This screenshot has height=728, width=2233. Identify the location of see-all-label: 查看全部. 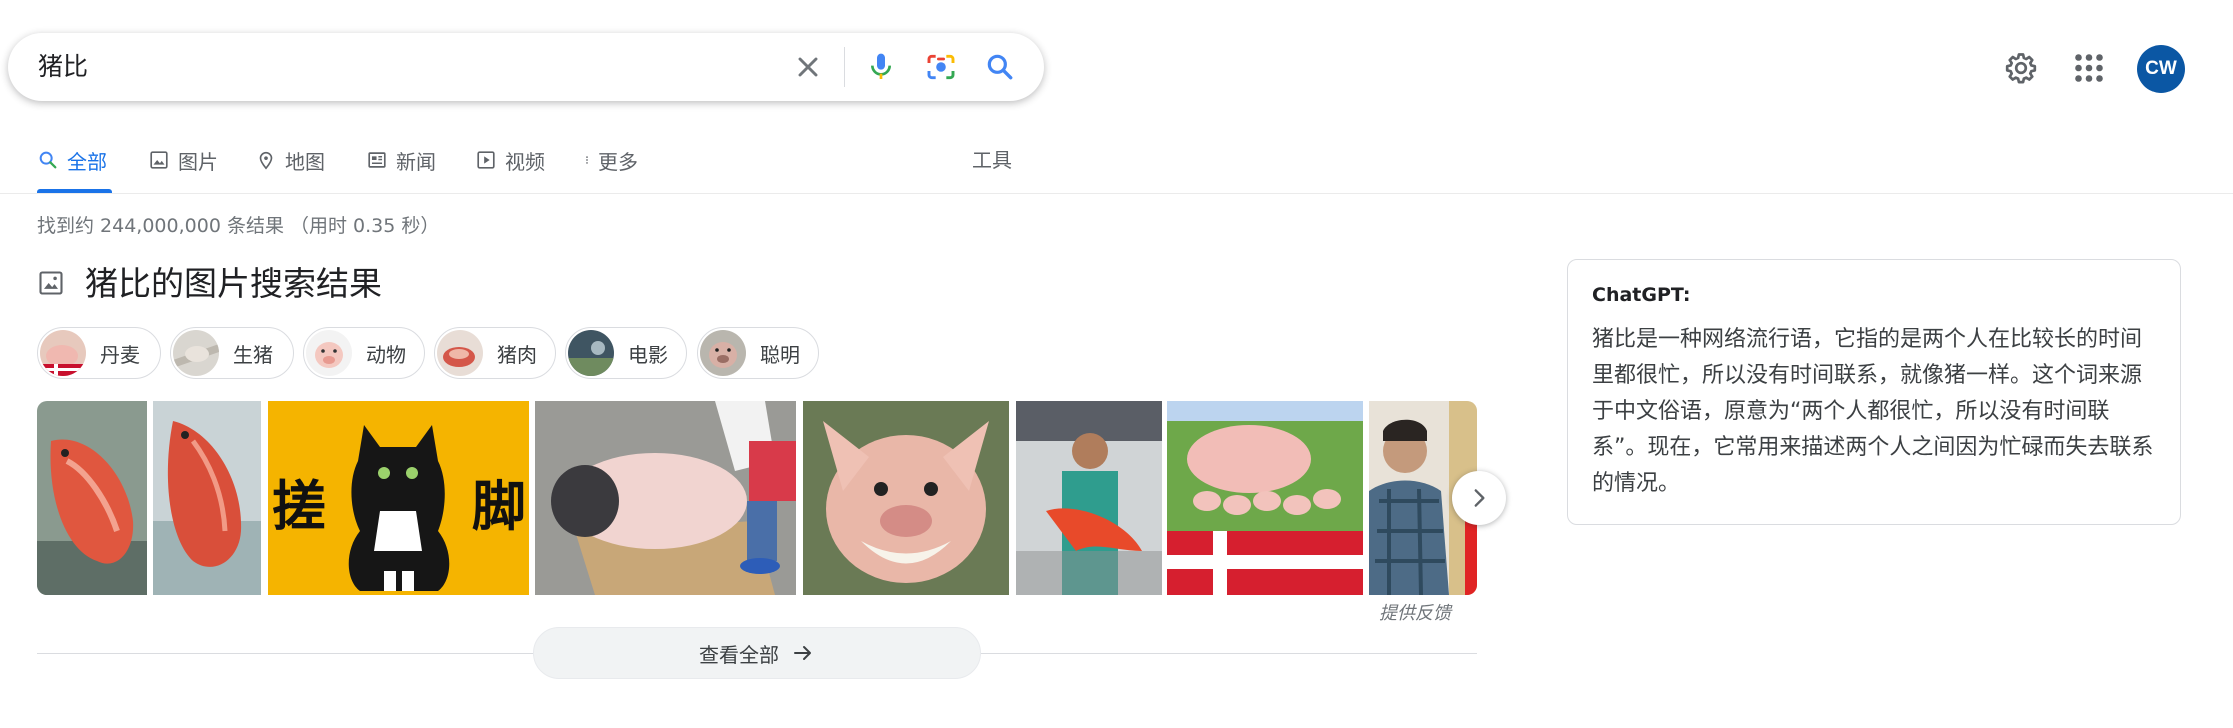
(739, 654).